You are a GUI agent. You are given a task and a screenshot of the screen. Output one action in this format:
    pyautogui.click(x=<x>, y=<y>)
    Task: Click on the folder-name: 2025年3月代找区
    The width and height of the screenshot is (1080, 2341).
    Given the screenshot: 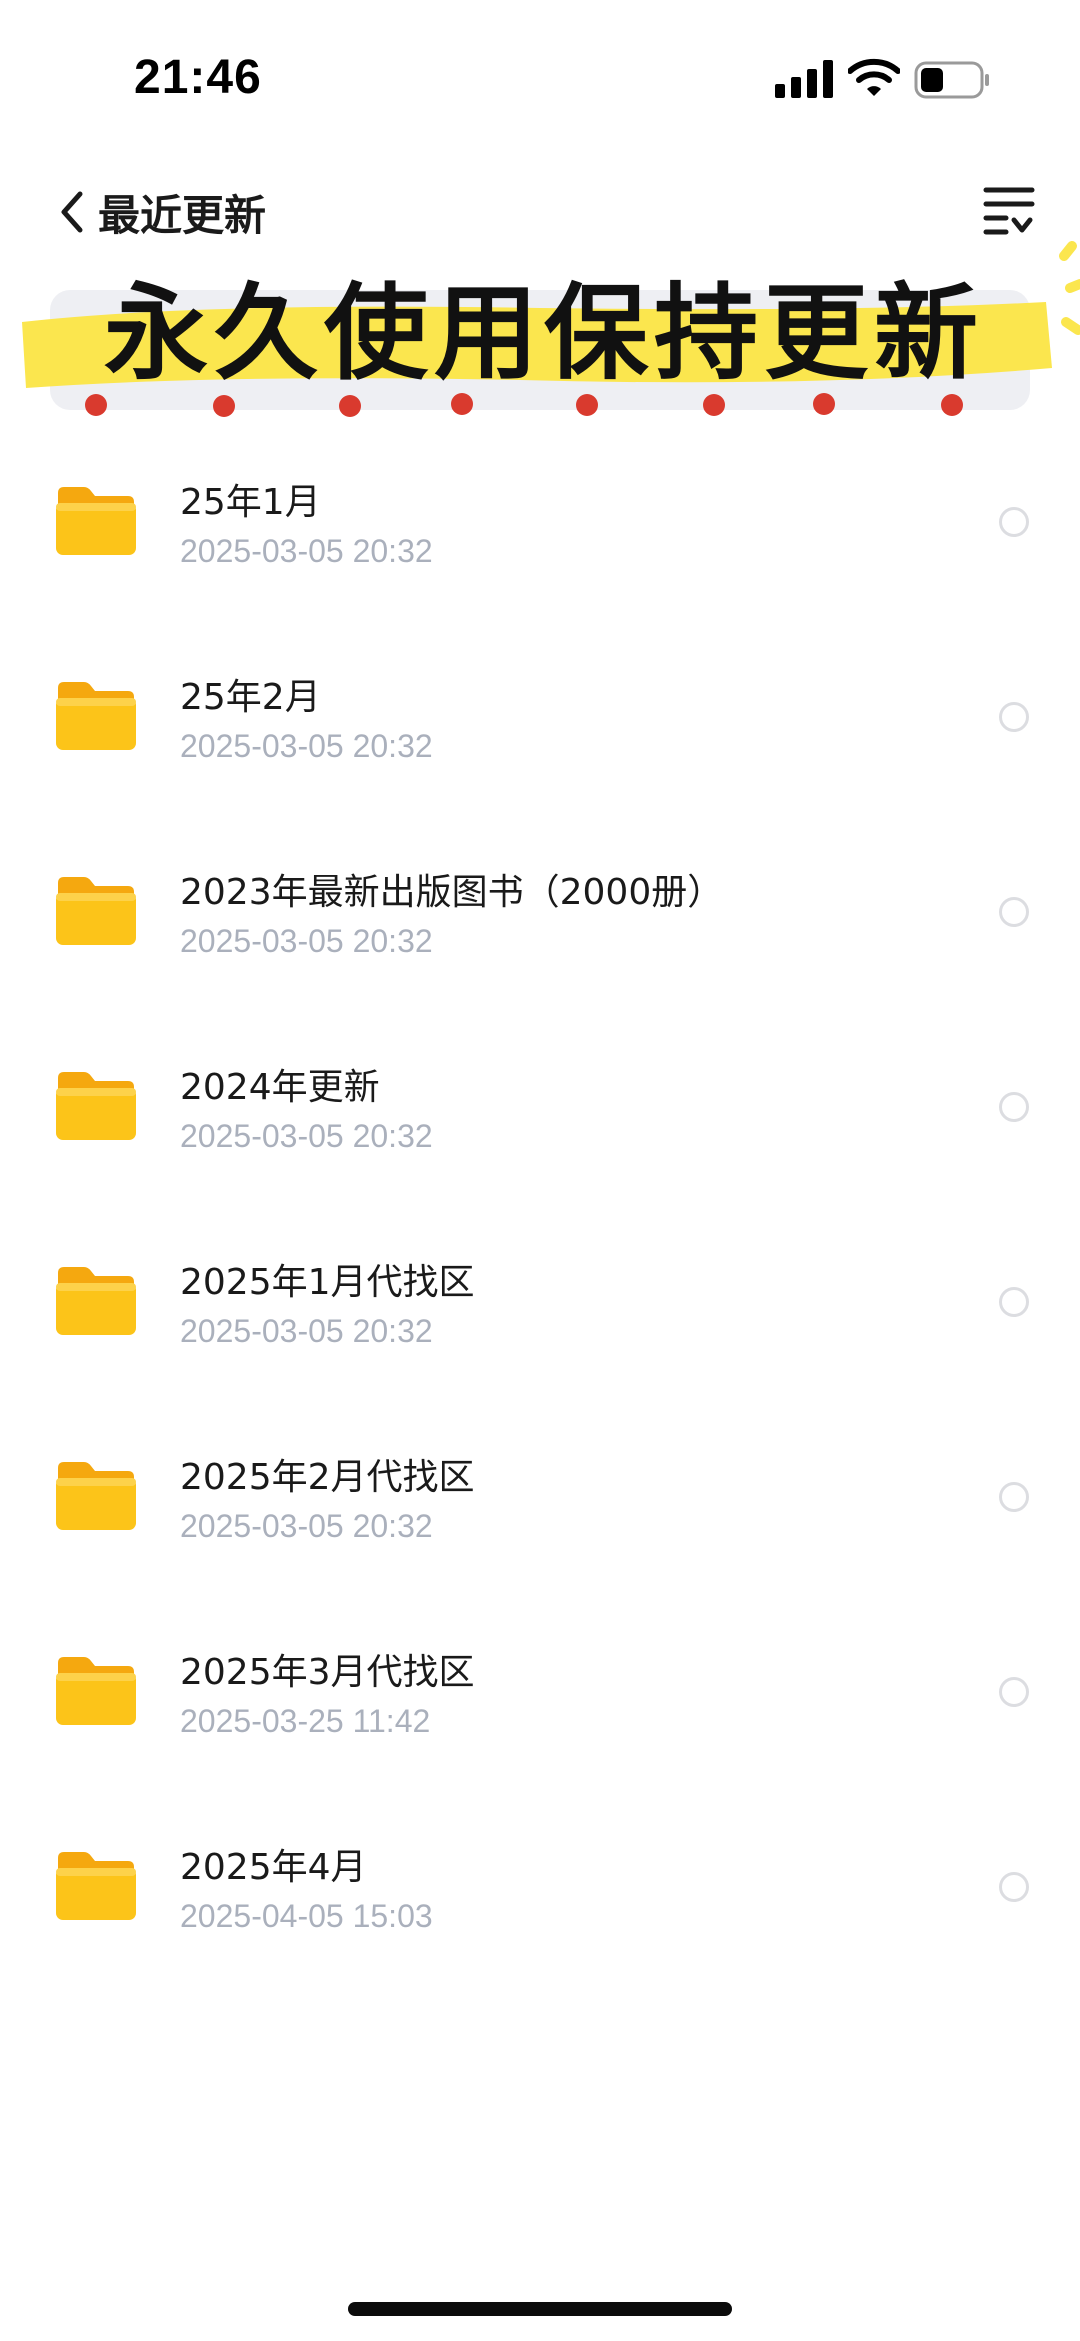 What is the action you would take?
    pyautogui.click(x=327, y=1672)
    